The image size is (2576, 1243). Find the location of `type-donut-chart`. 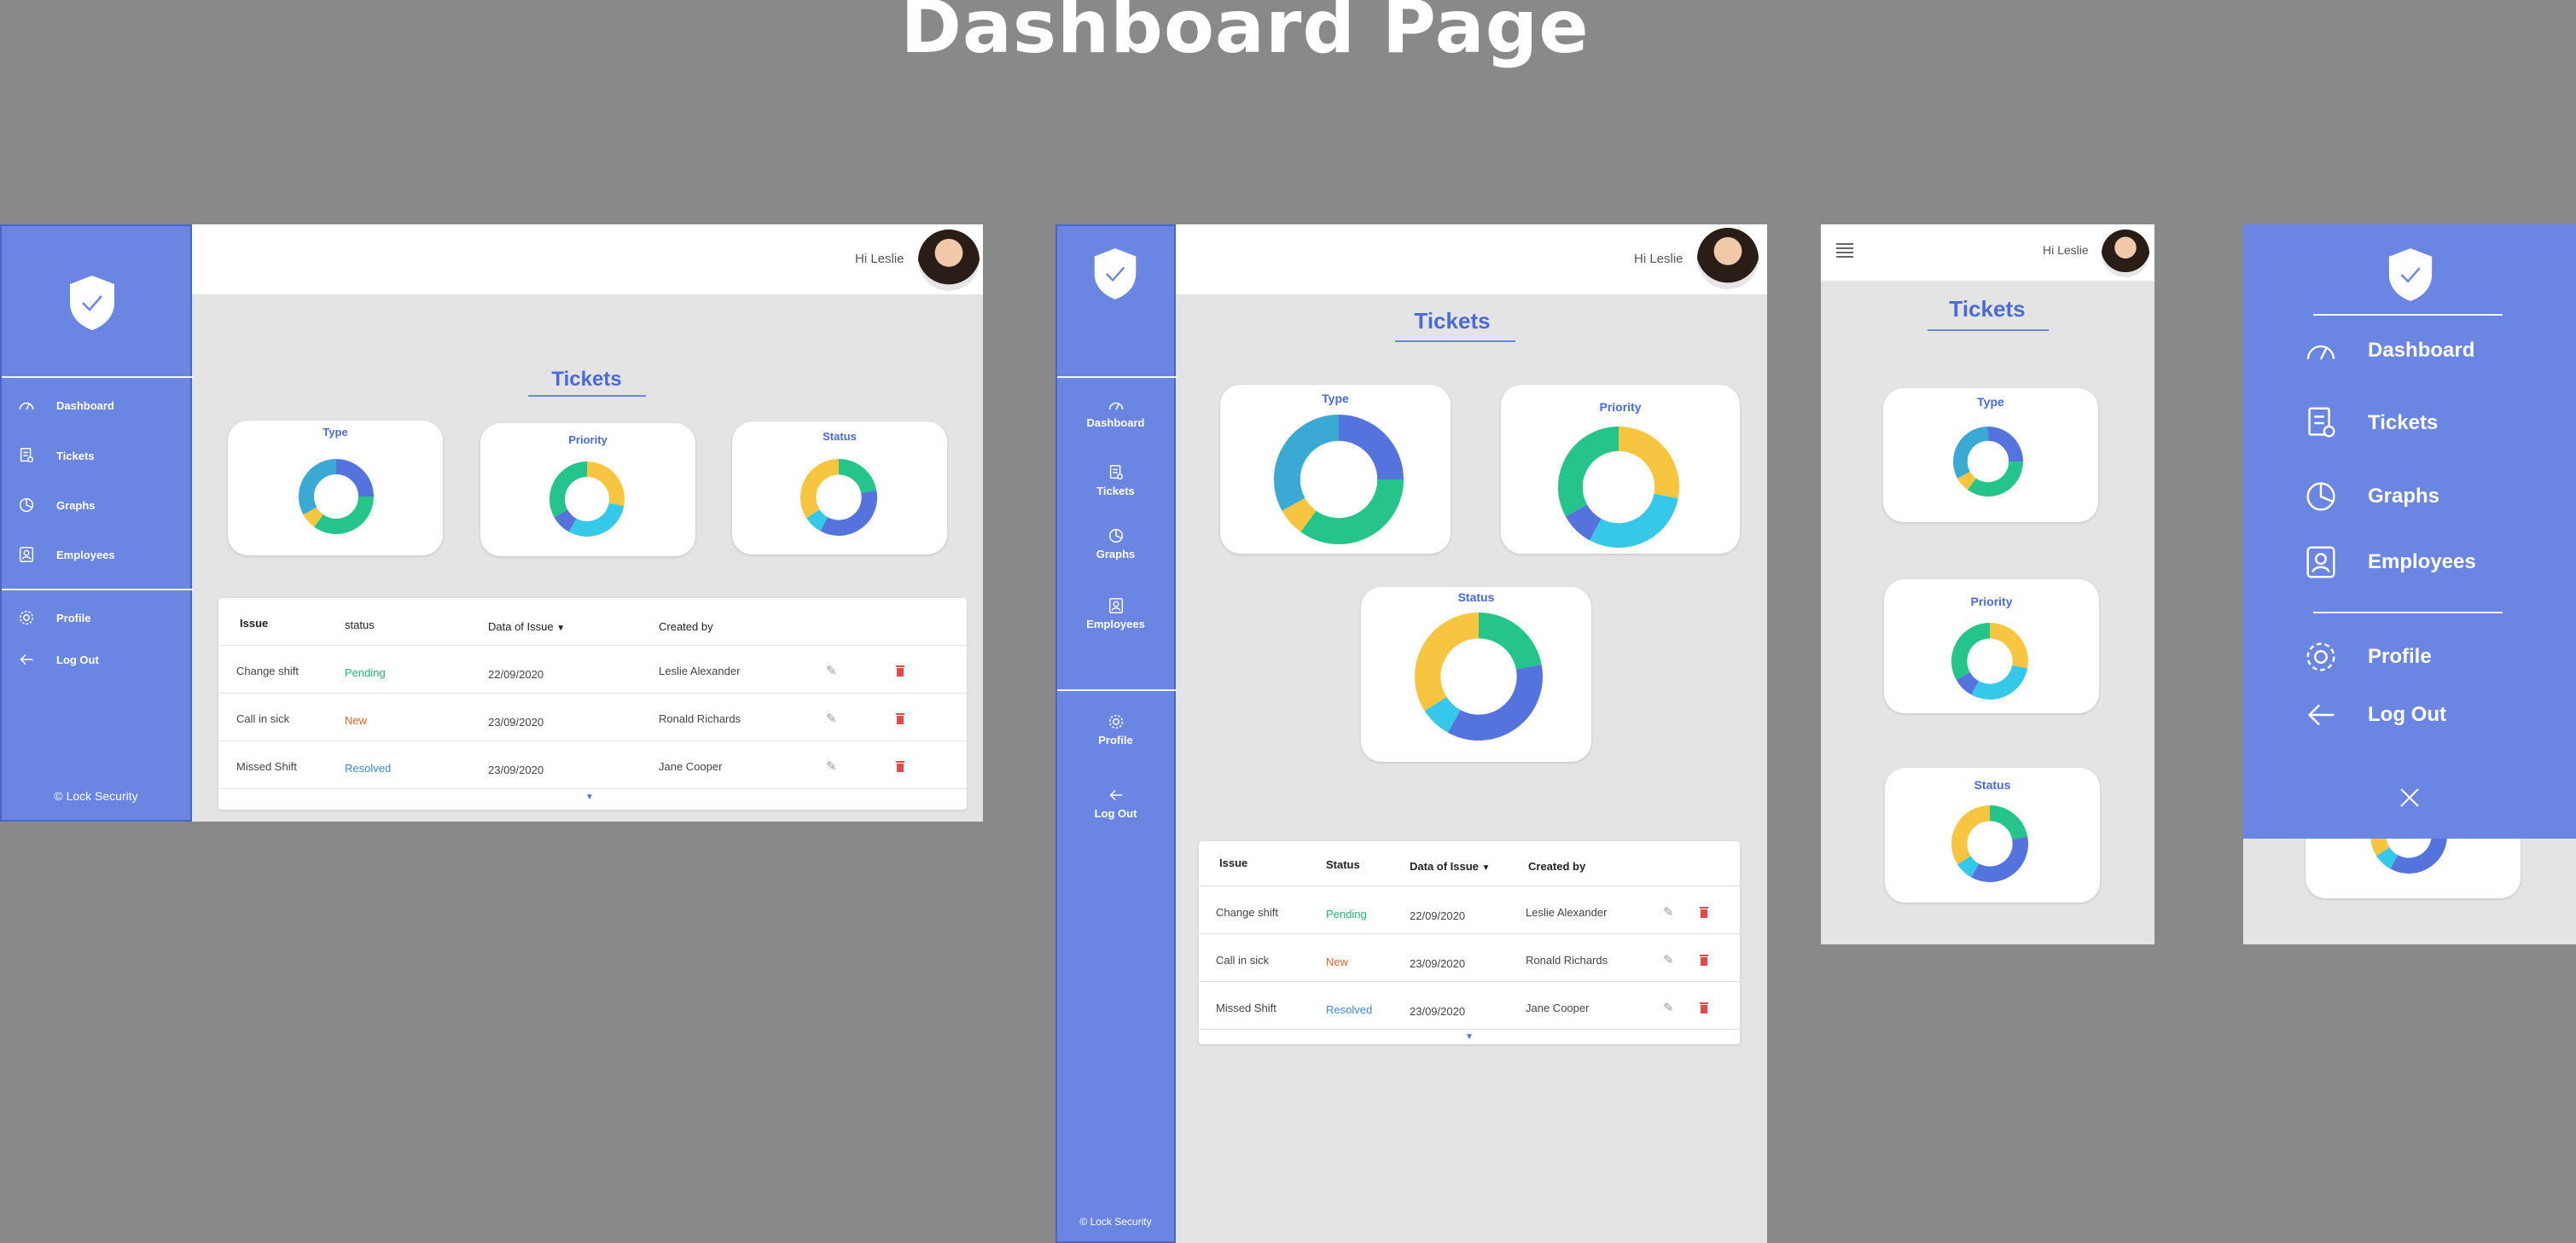

type-donut-chart is located at coordinates (1339, 479).